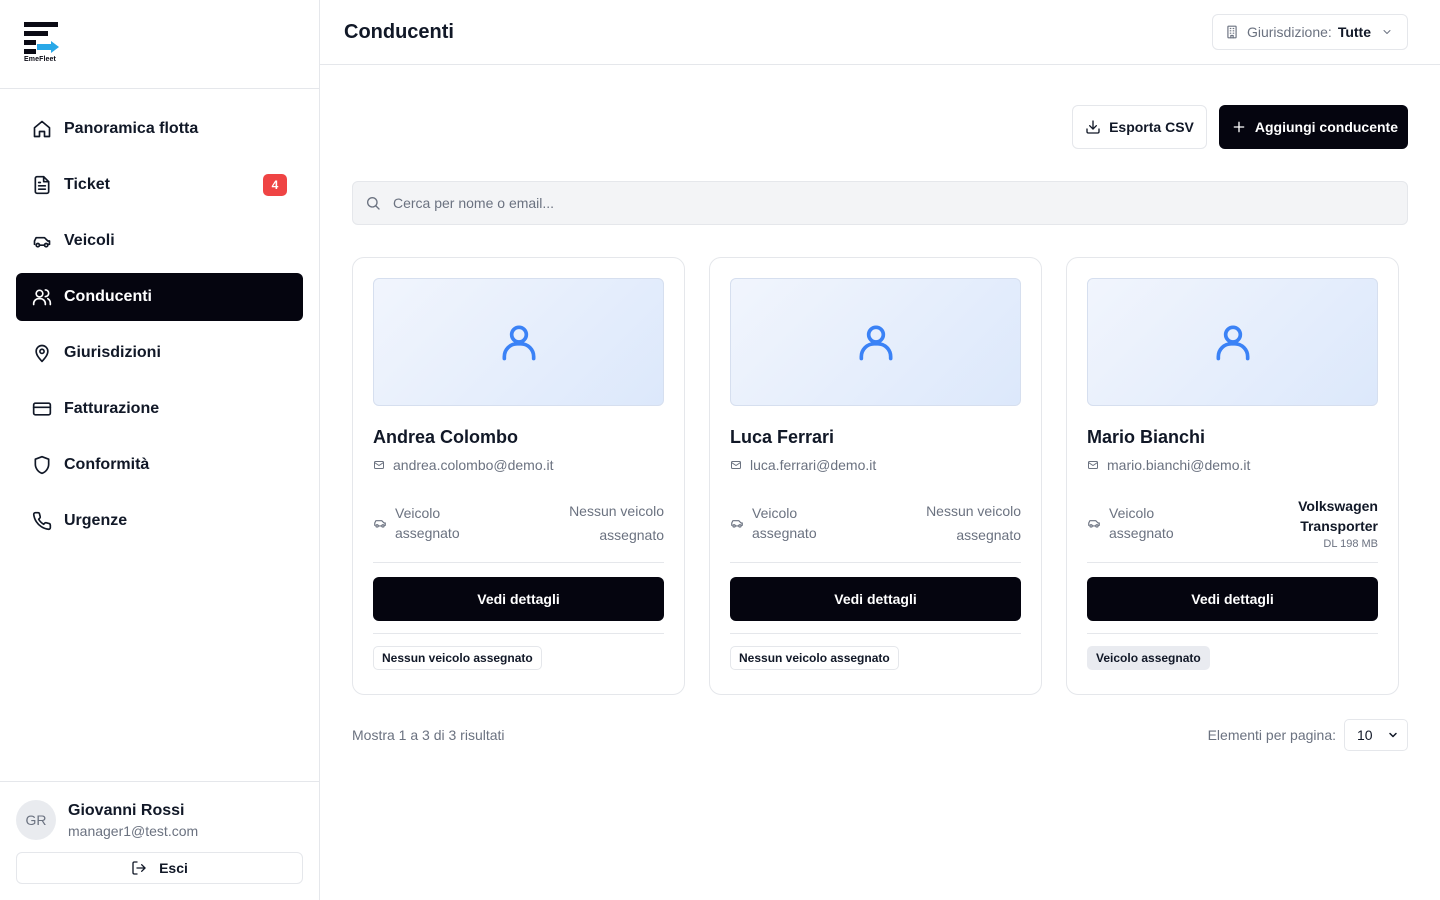  I want to click on user-name: Giovanni Rossi, so click(126, 810).